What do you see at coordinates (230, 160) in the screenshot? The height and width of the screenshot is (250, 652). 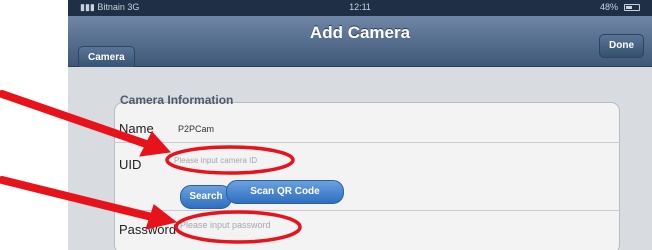 I see `annotation-circle-uid` at bounding box center [230, 160].